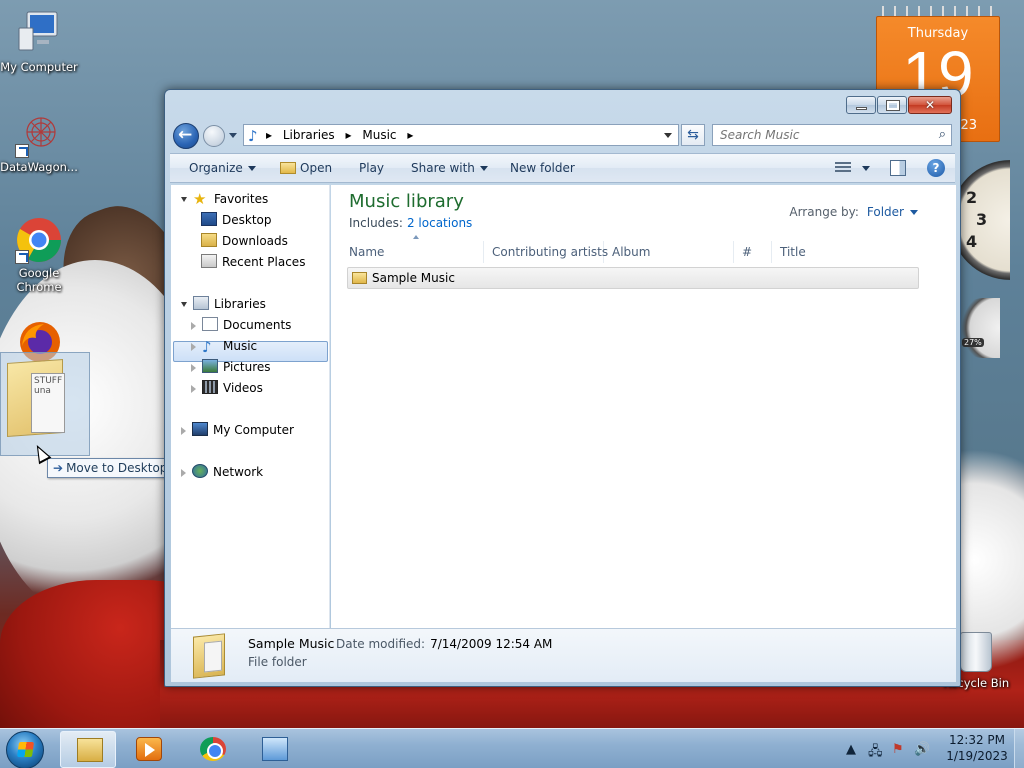 The height and width of the screenshot is (768, 1024). Describe the element at coordinates (936, 168) in the screenshot. I see `help-icon: ?` at that location.